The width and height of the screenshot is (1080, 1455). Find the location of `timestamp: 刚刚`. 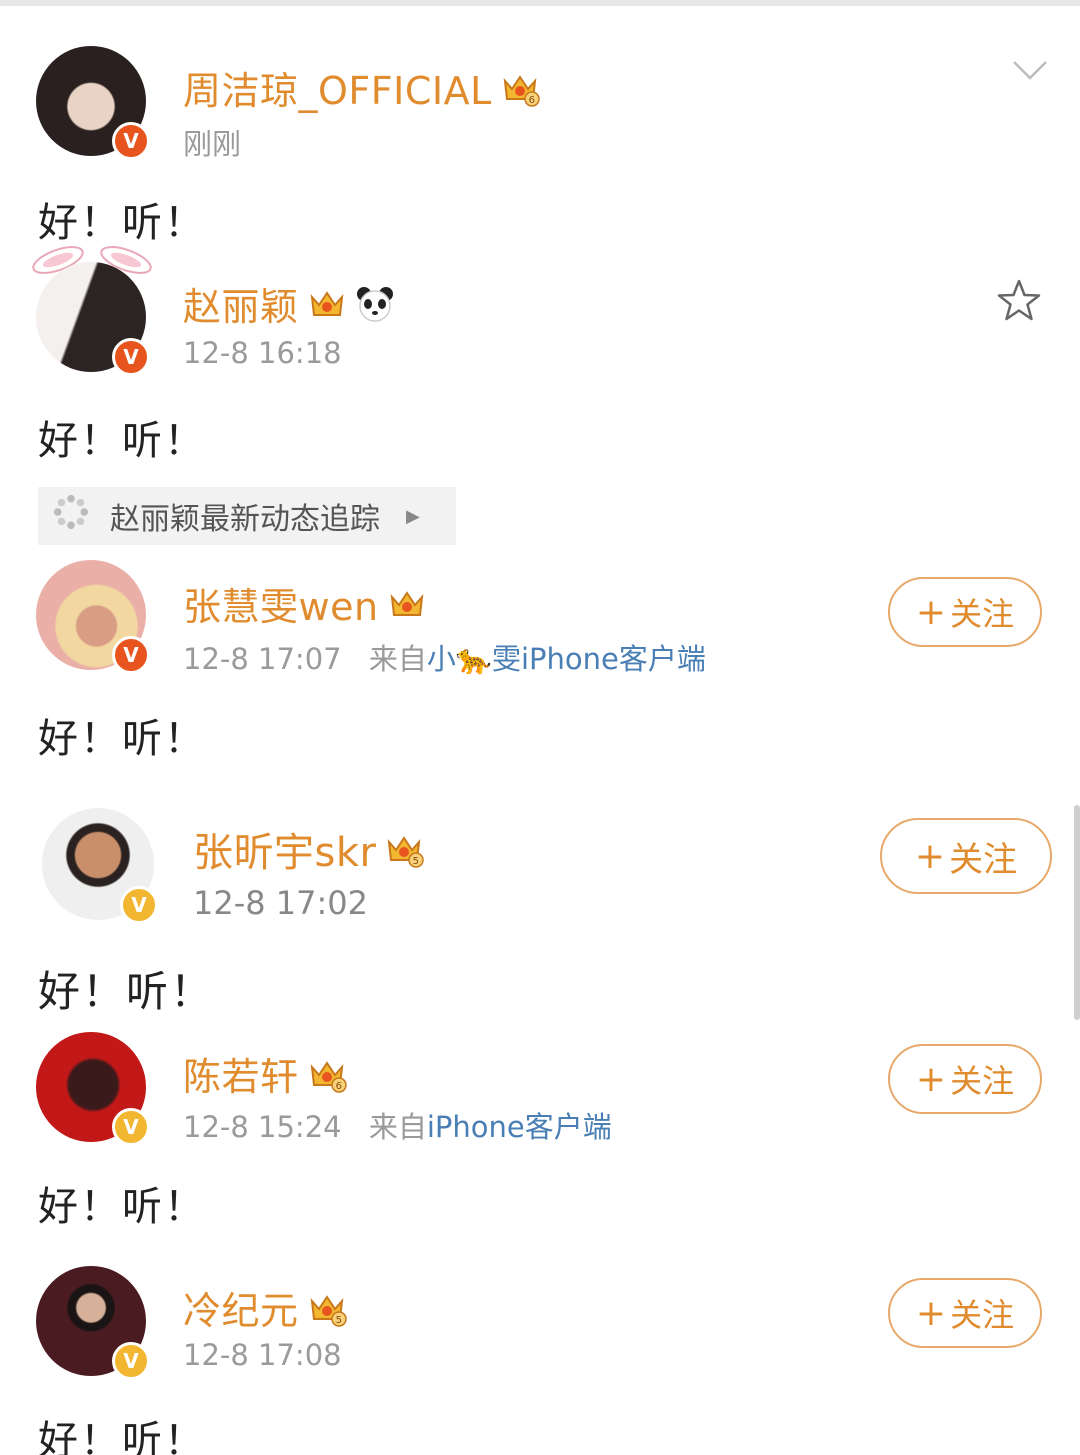

timestamp: 刚刚 is located at coordinates (212, 144).